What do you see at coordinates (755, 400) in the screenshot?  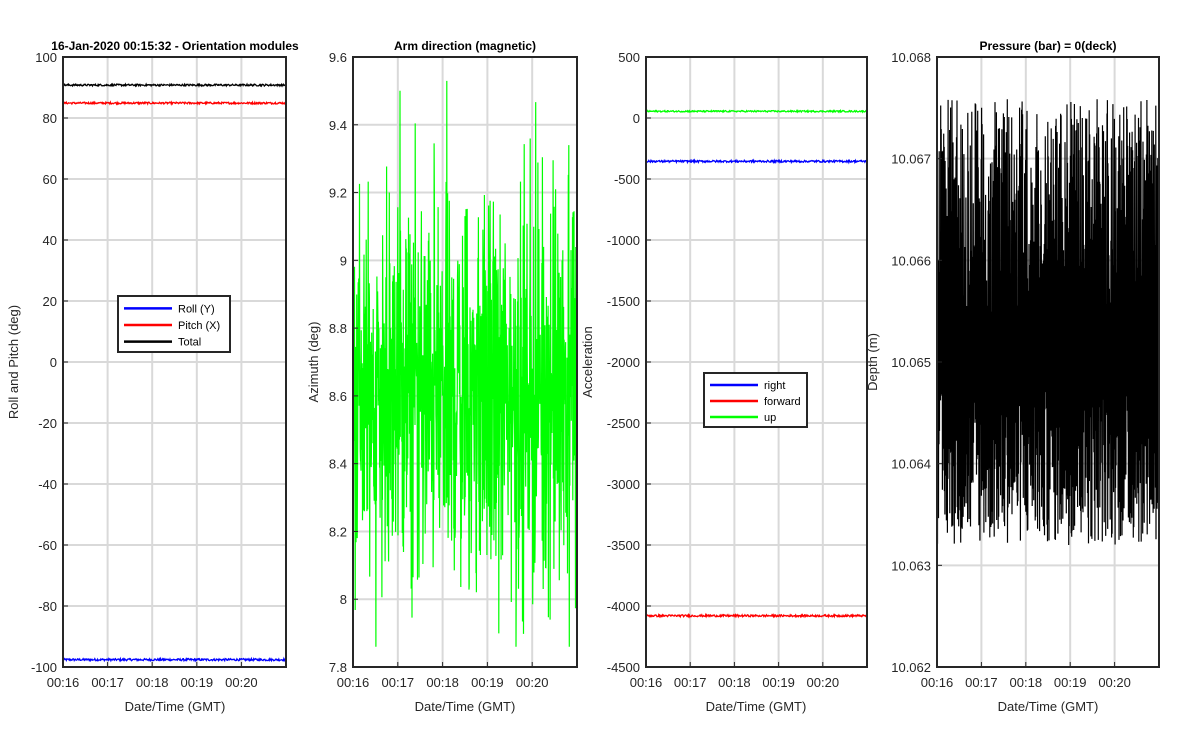 I see `legend: right forward up` at bounding box center [755, 400].